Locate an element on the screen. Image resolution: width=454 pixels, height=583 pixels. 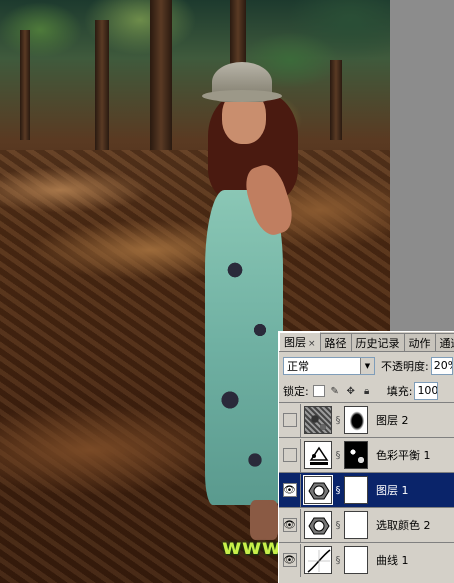
layer-name: 图层 1 is located at coordinates (392, 490).